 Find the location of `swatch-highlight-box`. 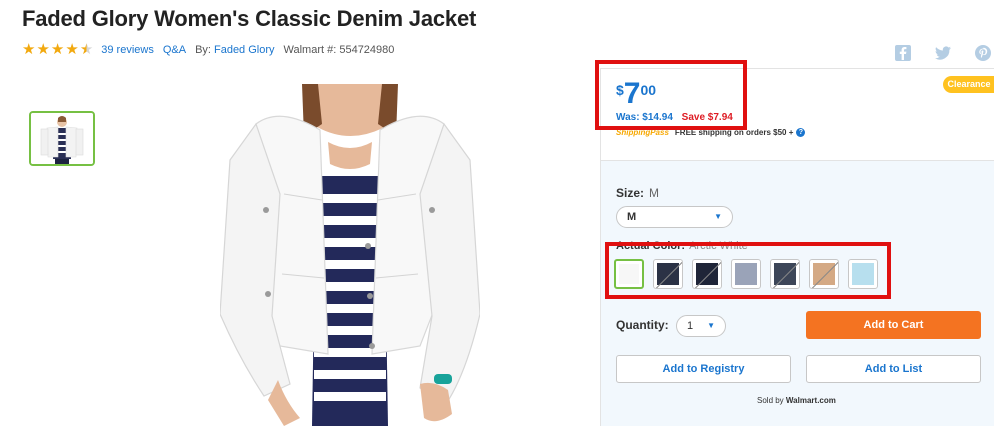

swatch-highlight-box is located at coordinates (748, 270).